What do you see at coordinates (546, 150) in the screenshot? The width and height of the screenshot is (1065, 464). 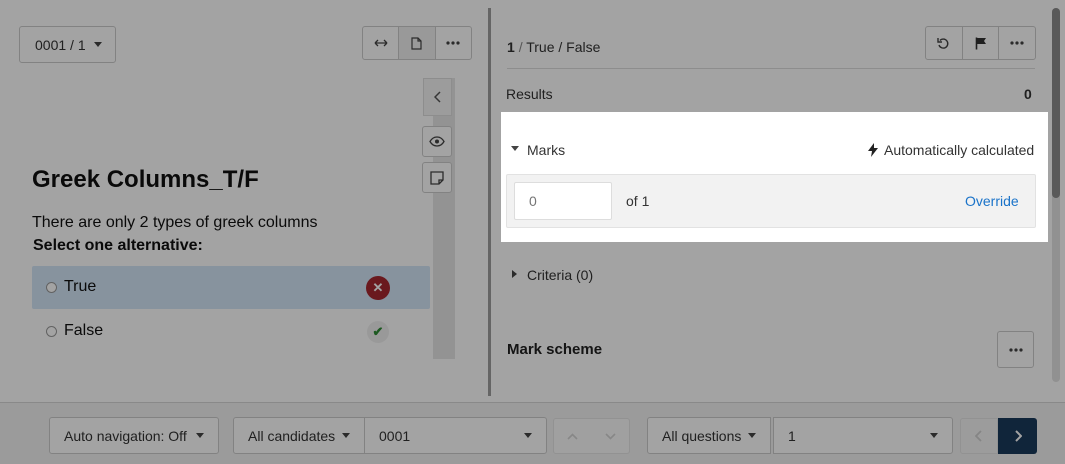 I see `marks-toggle: Marks` at bounding box center [546, 150].